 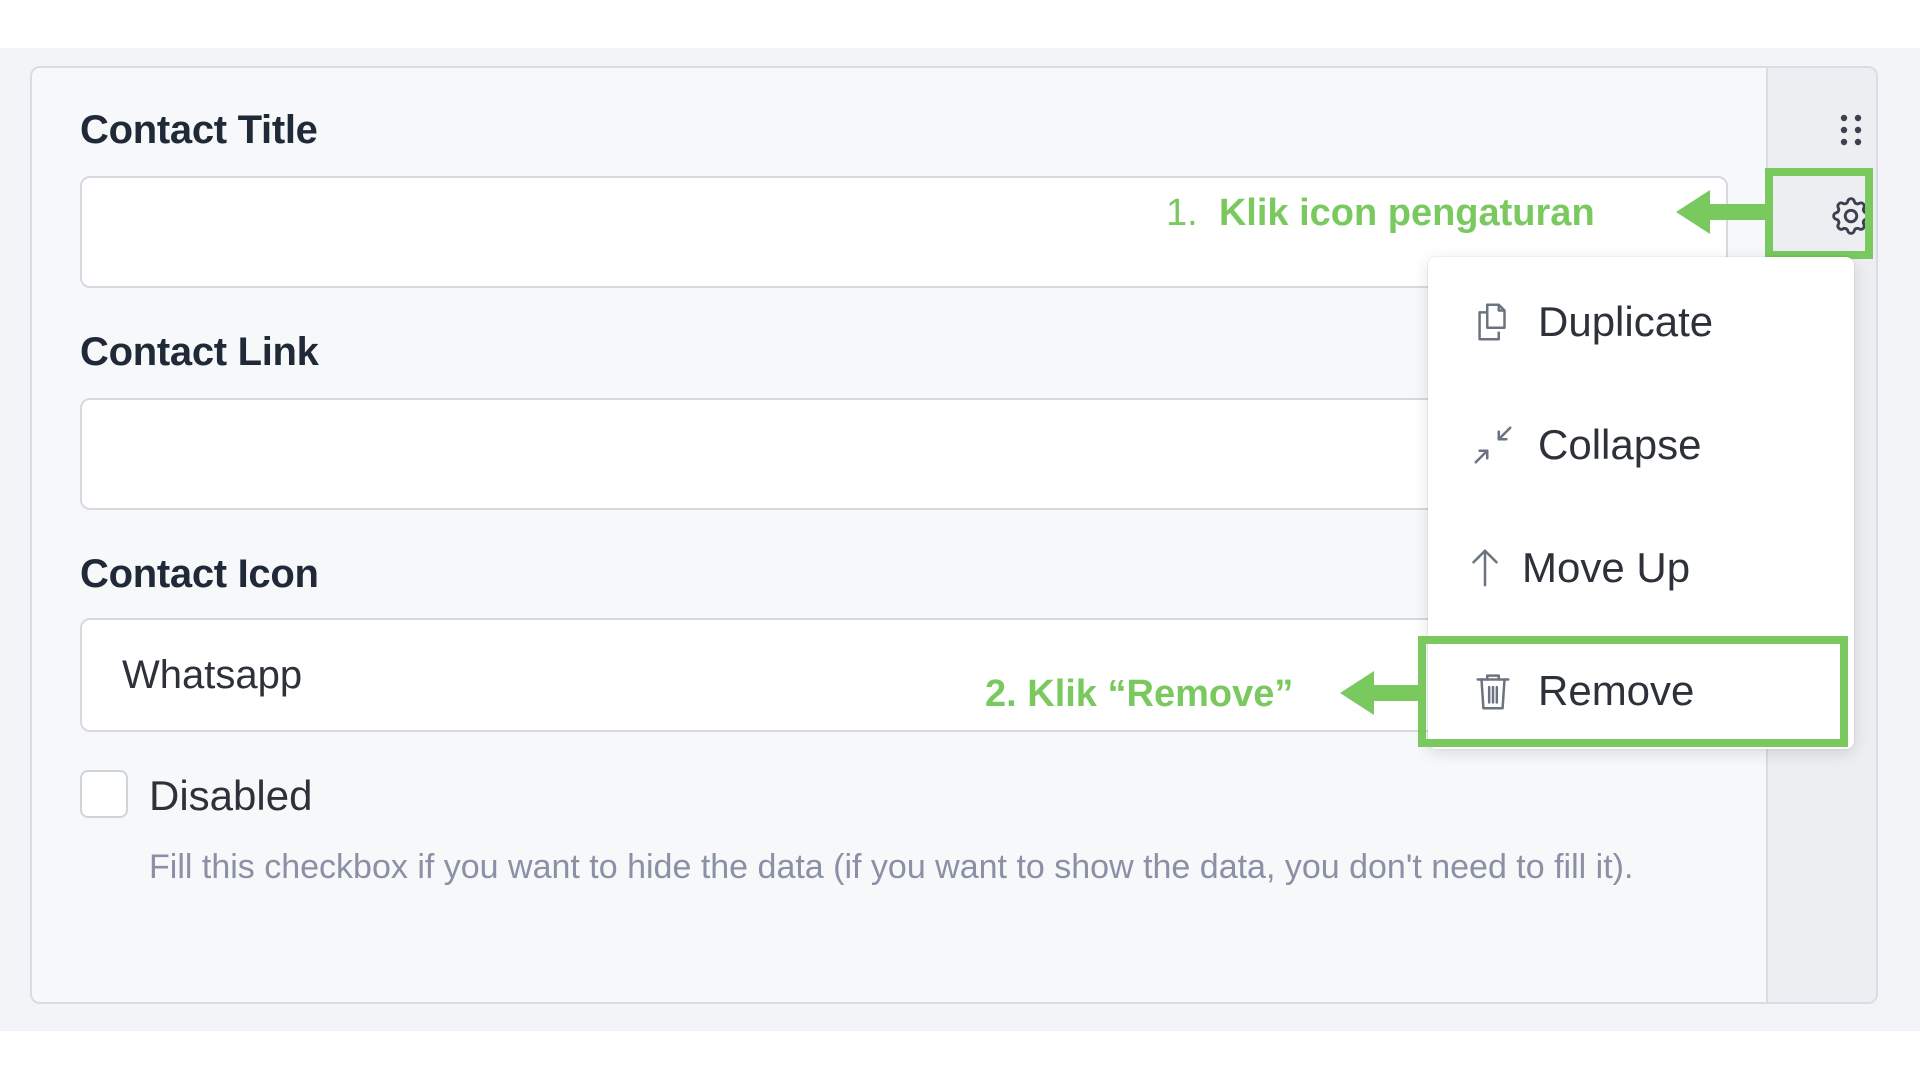 What do you see at coordinates (1182, 213) in the screenshot?
I see `step1-number: 1.` at bounding box center [1182, 213].